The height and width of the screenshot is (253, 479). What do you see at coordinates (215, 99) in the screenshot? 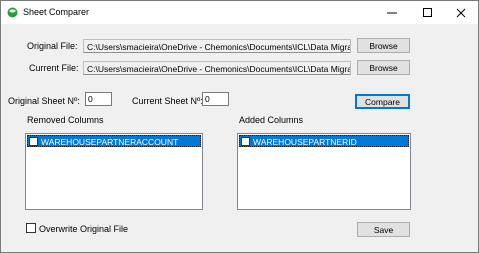
I see `current-sheet-input: 0` at bounding box center [215, 99].